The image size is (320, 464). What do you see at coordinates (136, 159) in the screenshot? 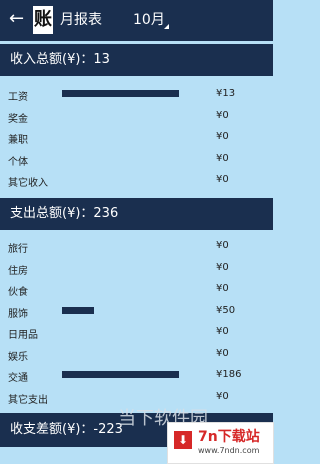
I see `list-item: 个体 ¥0` at bounding box center [136, 159].